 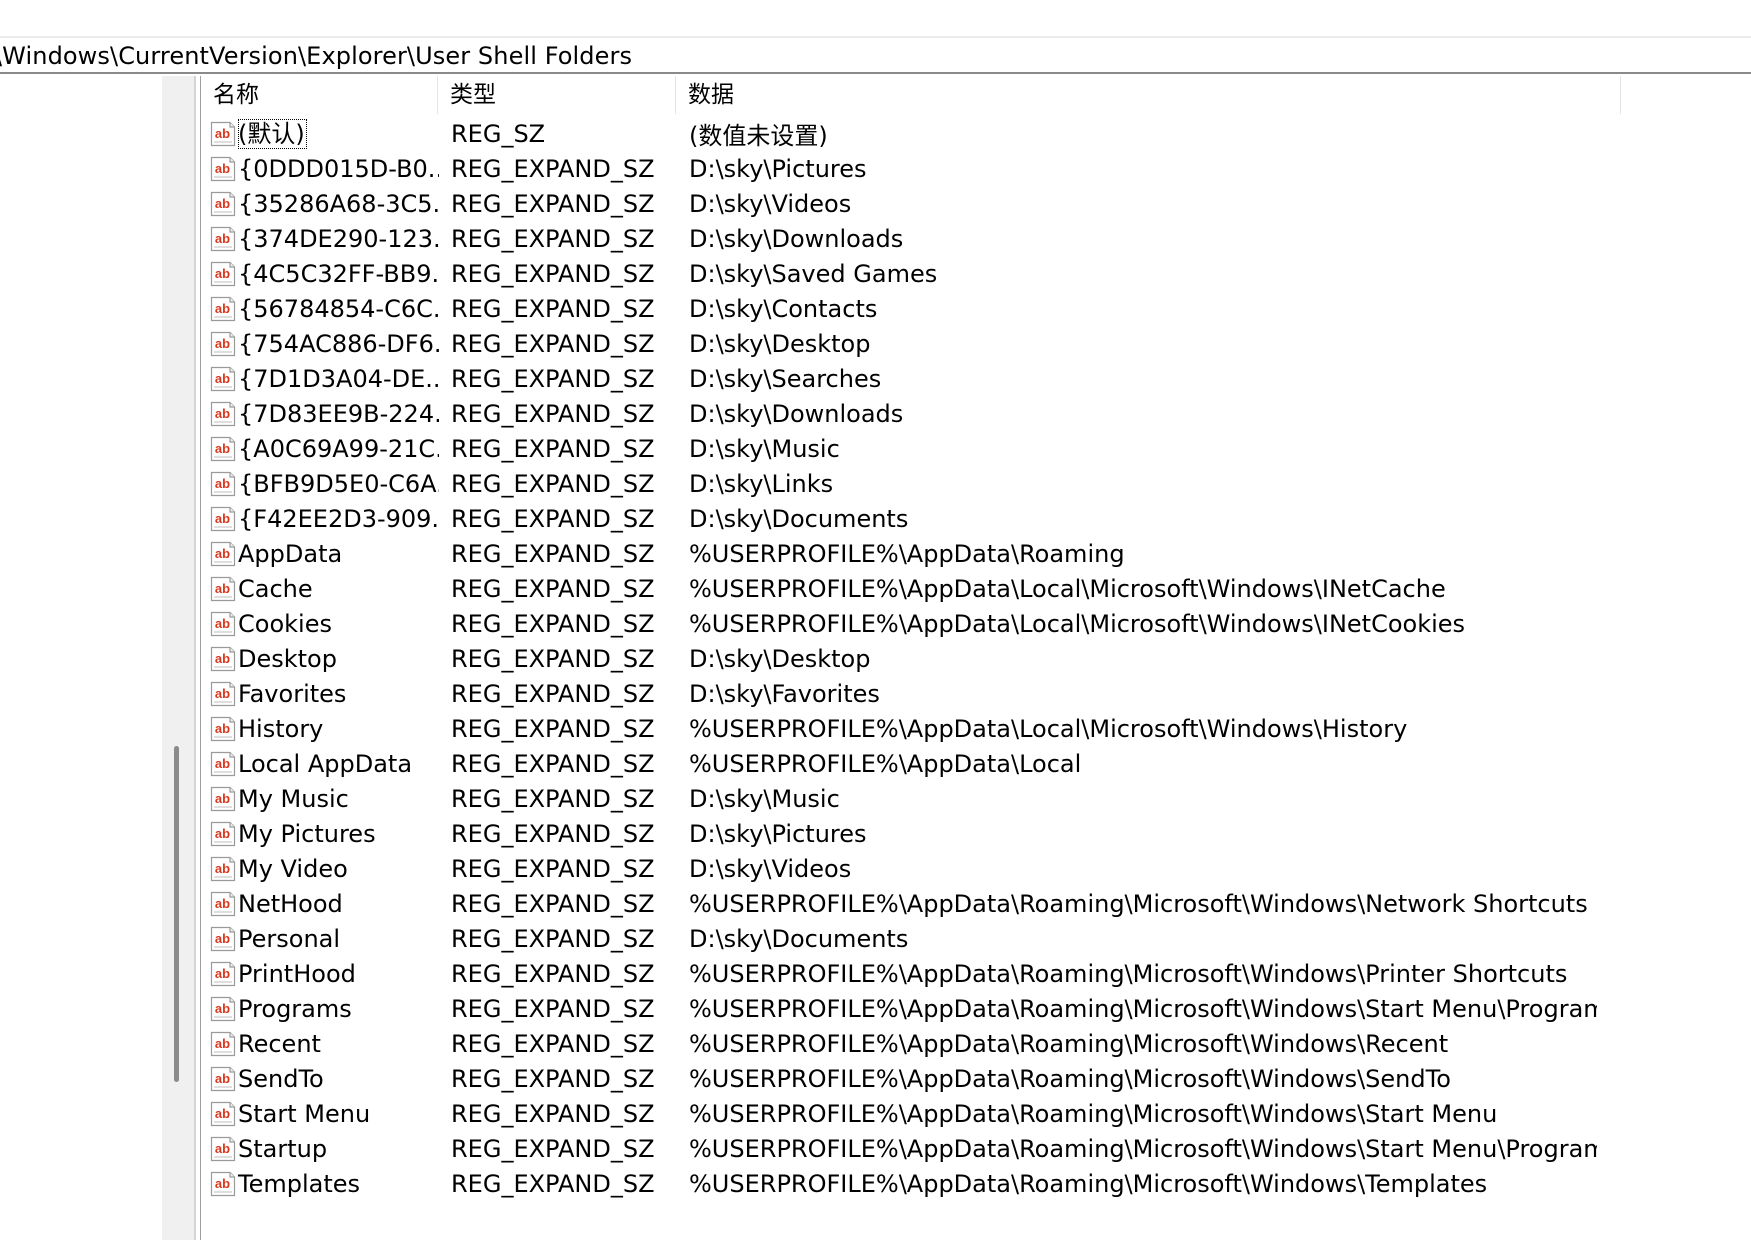 I want to click on value-name-cell: ab PrintHood, so click(x=320, y=974).